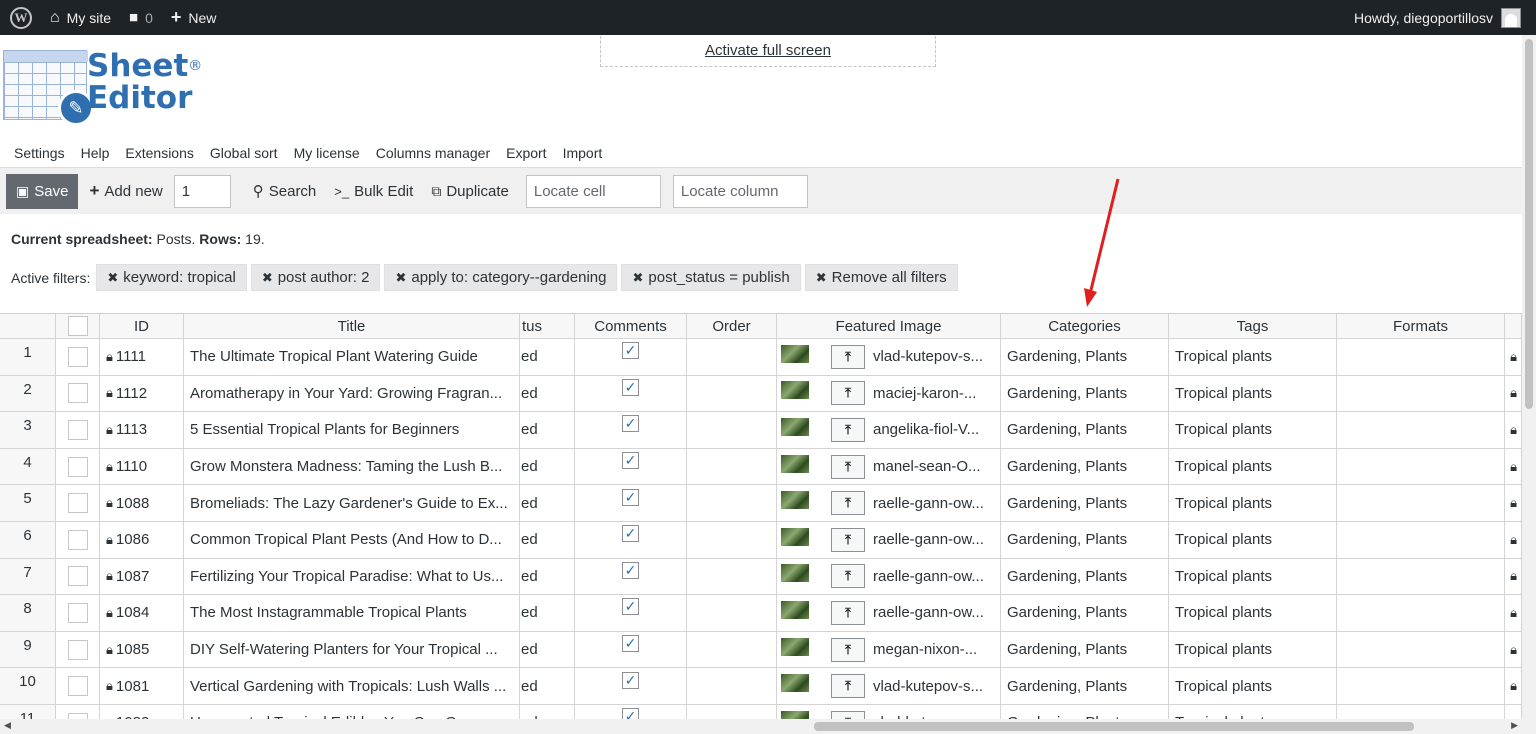 The width and height of the screenshot is (1536, 734). Describe the element at coordinates (20, 17) in the screenshot. I see `wordpress-logo: W` at that location.